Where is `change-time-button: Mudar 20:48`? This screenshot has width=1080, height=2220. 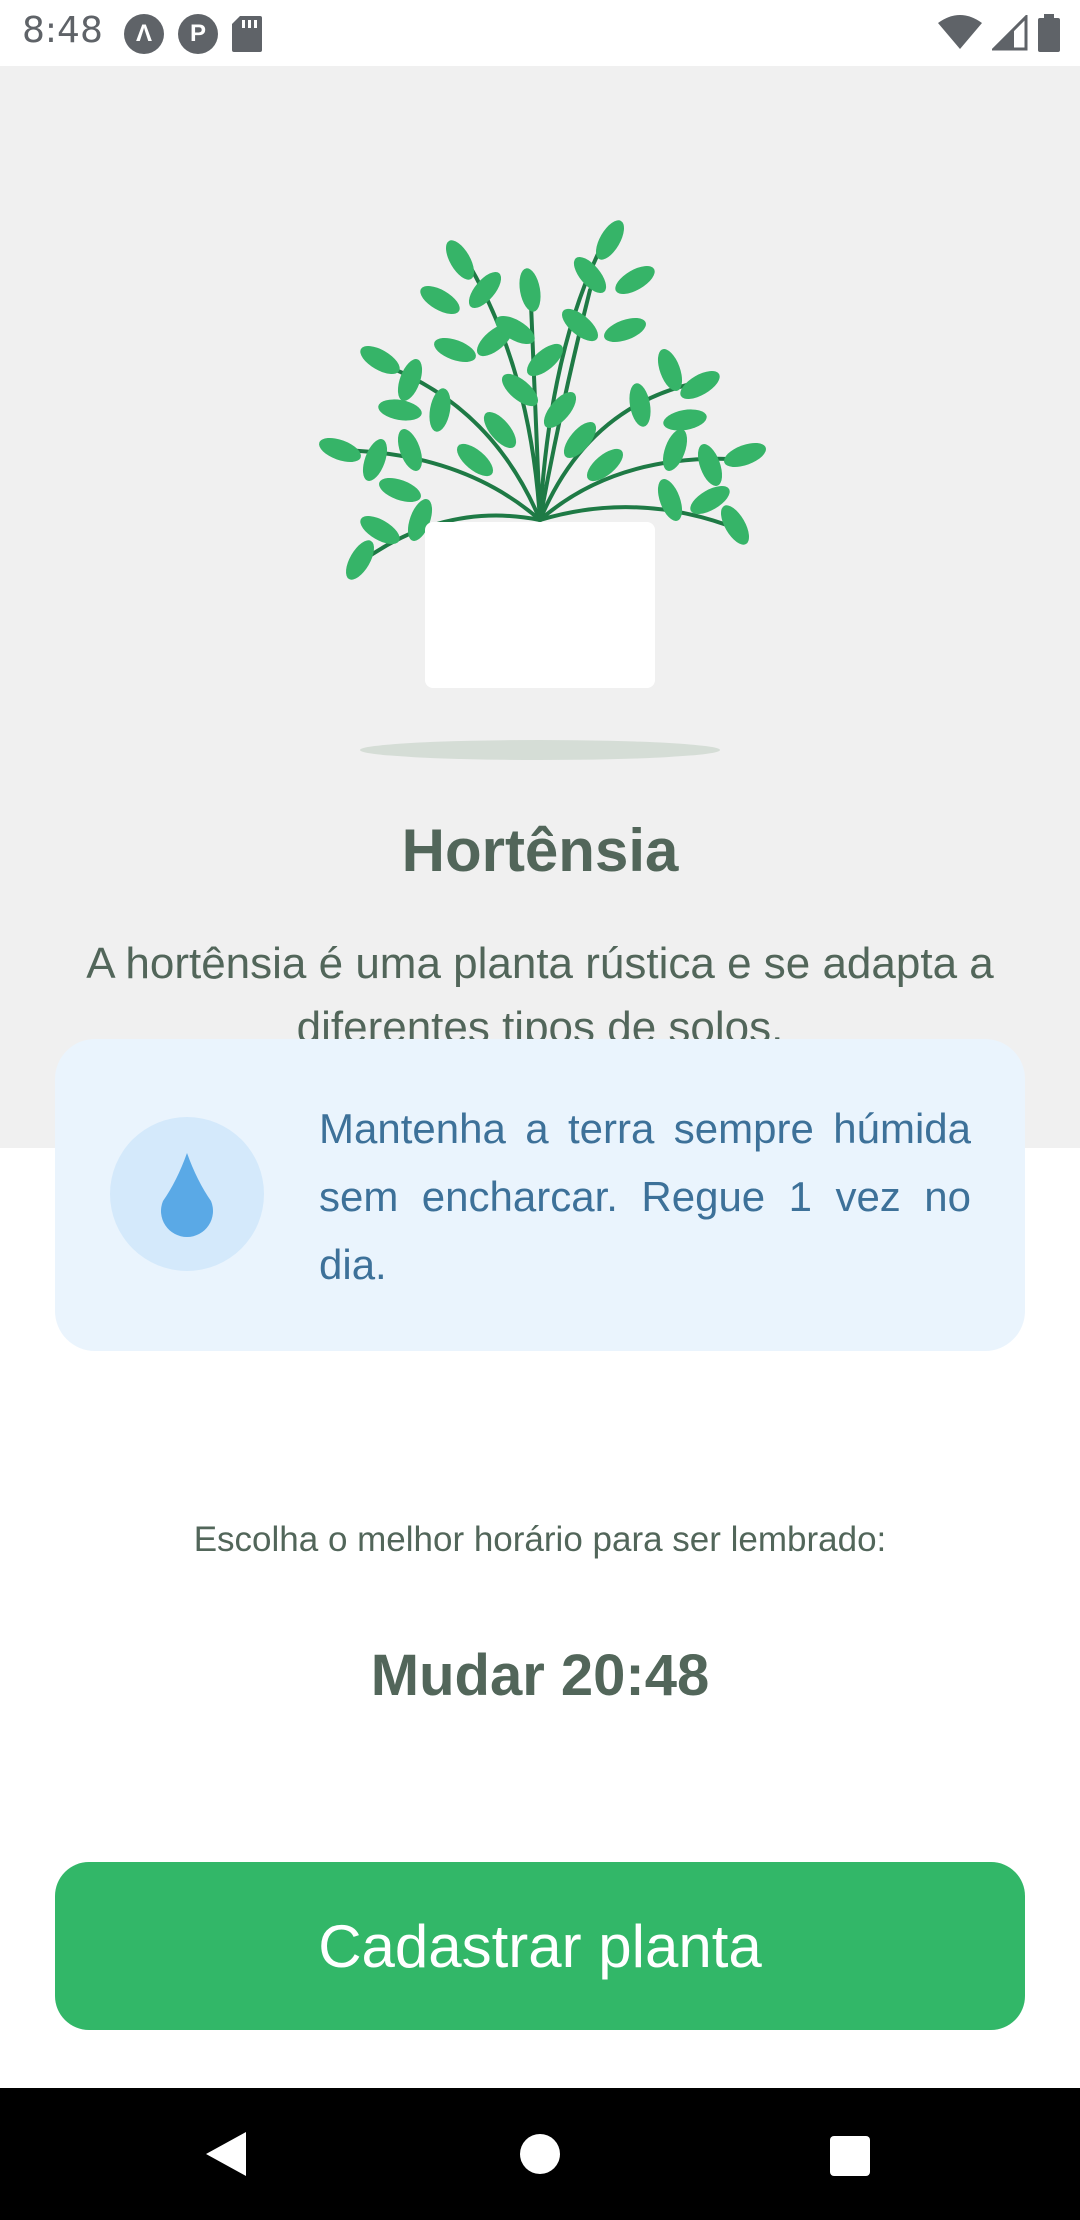
change-time-button: Mudar 20:48 is located at coordinates (540, 1675).